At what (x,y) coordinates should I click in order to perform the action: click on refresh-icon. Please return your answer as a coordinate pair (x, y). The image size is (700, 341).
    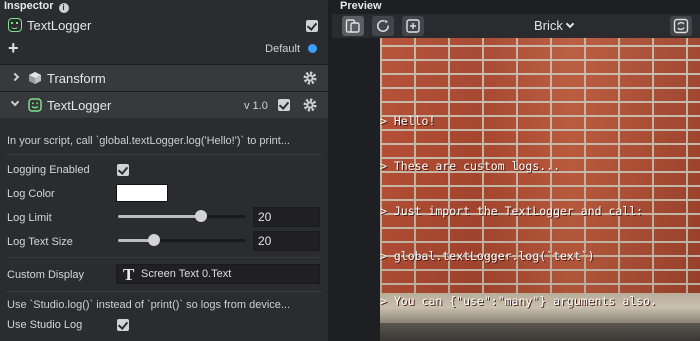
    Looking at the image, I should click on (383, 26).